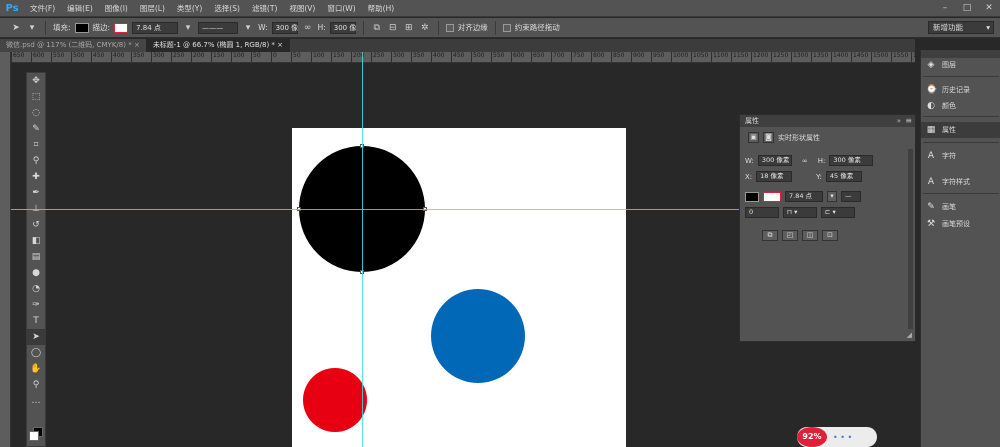 Image resolution: width=1000 pixels, height=447 pixels. What do you see at coordinates (239, 55) in the screenshot?
I see `ruler-tick-label: 100` at bounding box center [239, 55].